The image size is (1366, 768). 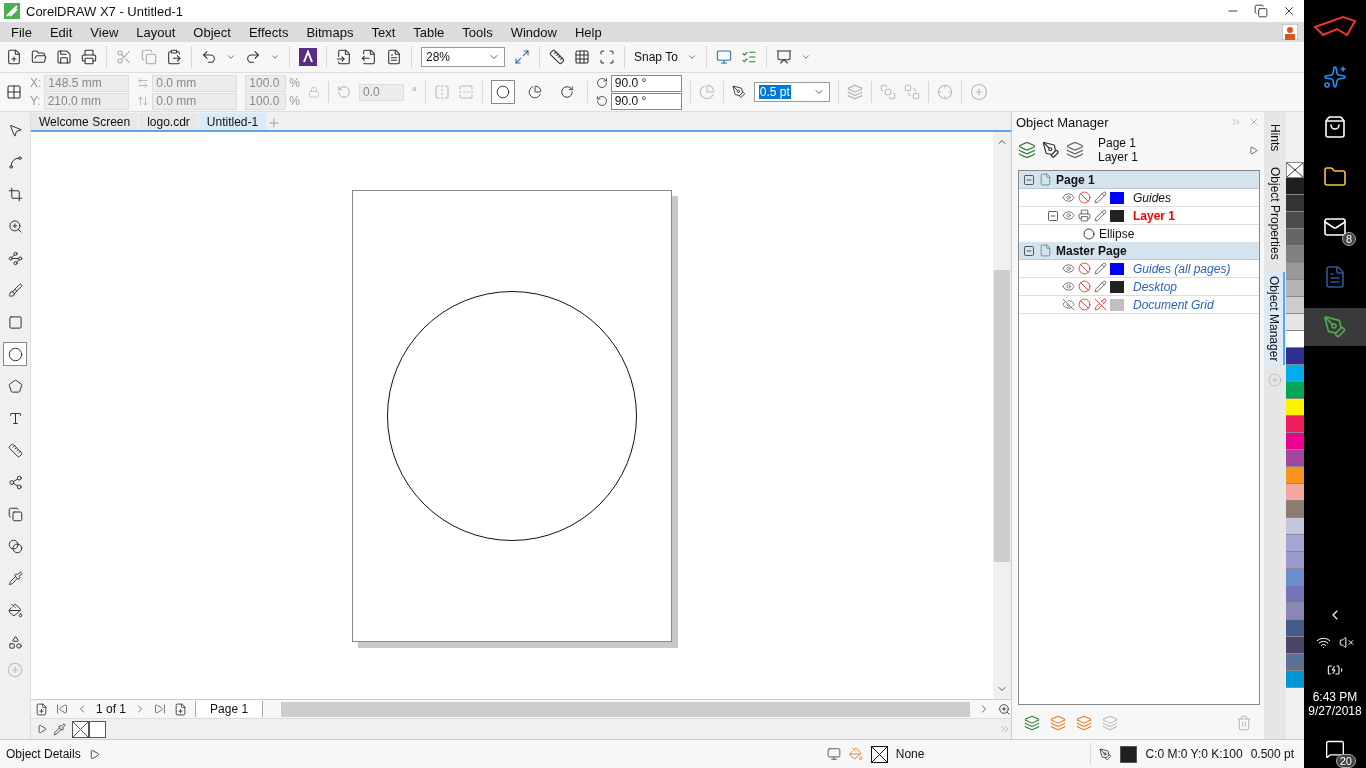 What do you see at coordinates (330, 32) in the screenshot?
I see `menu-item: Bitmaps` at bounding box center [330, 32].